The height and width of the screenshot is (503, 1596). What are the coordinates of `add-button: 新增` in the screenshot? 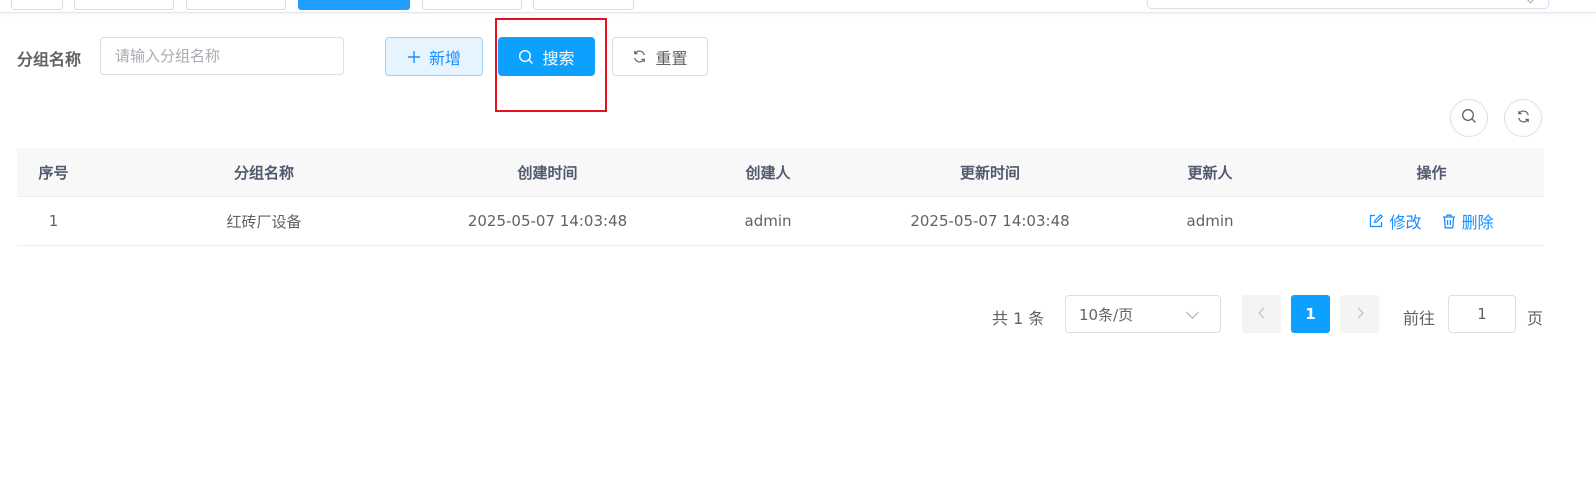 It's located at (434, 56).